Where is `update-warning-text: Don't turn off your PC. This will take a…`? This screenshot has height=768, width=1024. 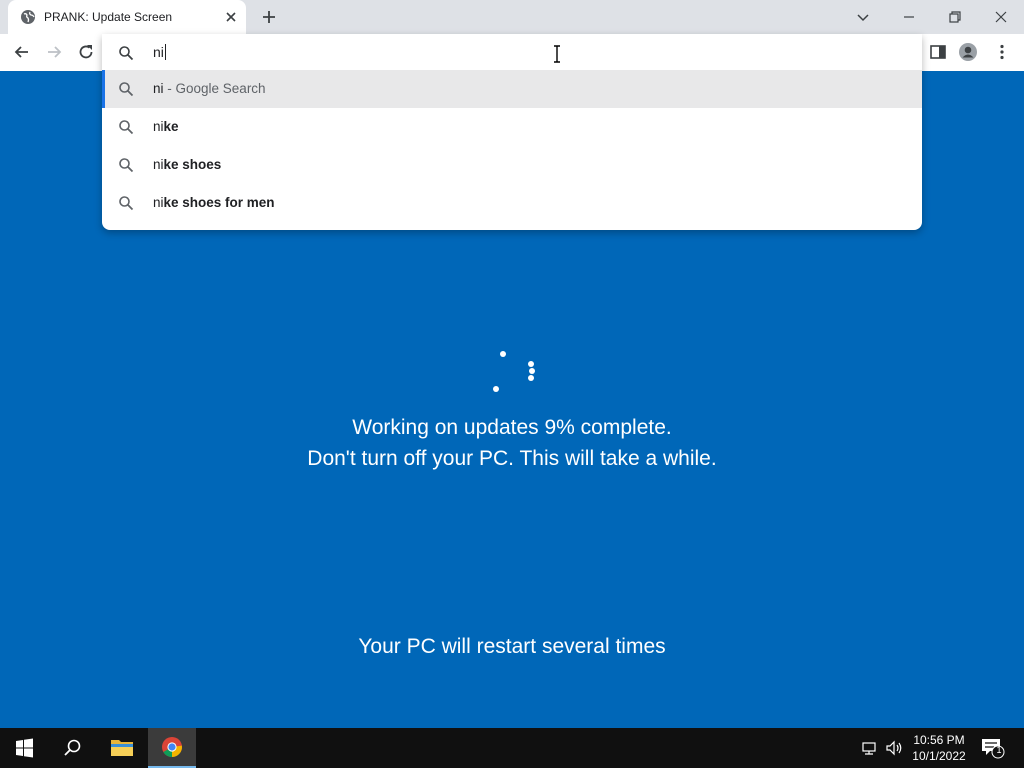 update-warning-text: Don't turn off your PC. This will take a… is located at coordinates (512, 458).